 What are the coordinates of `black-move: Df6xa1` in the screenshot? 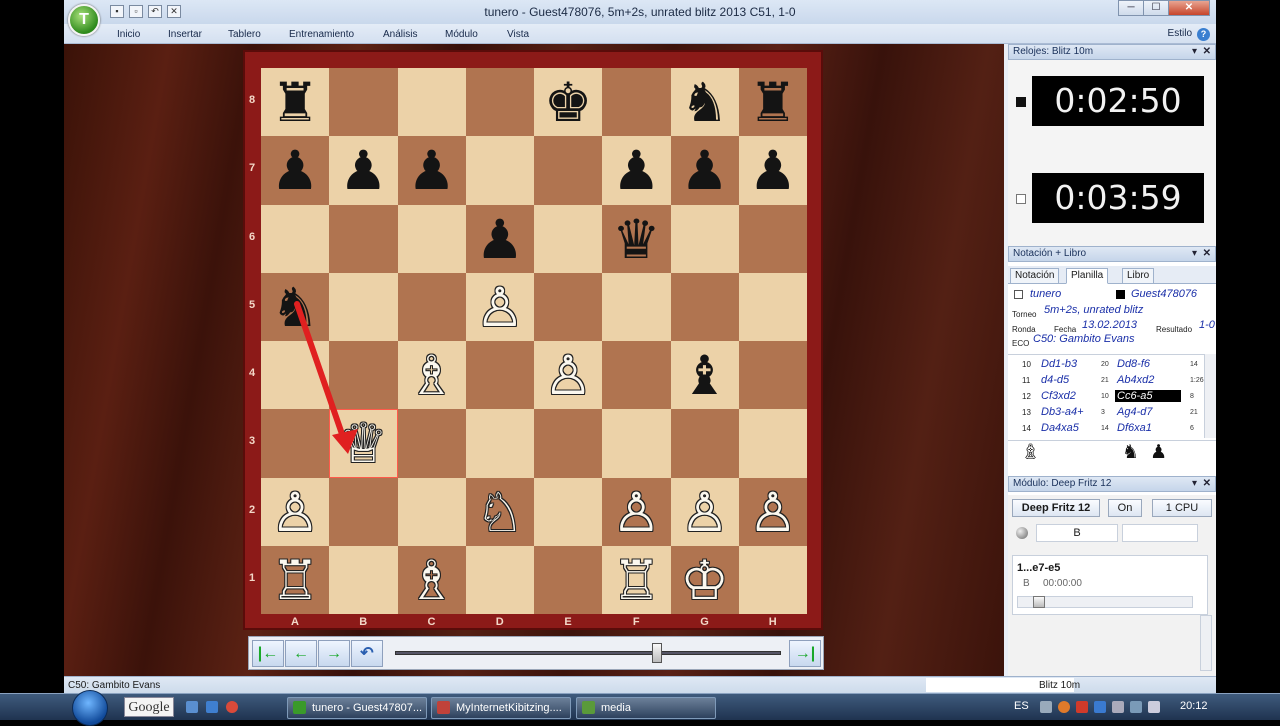 It's located at (1148, 428).